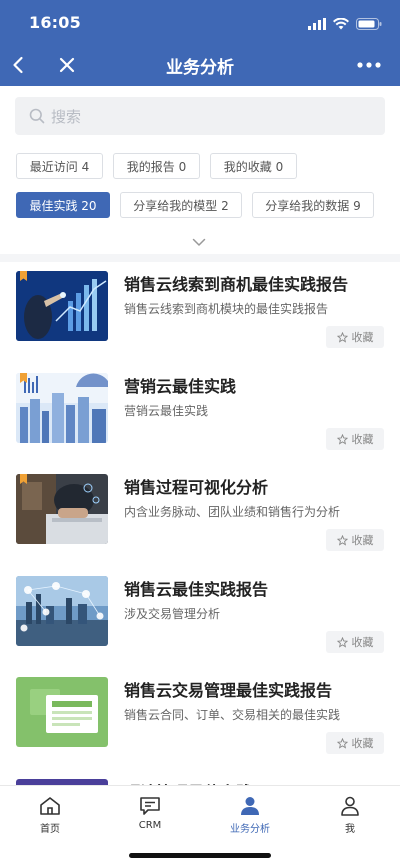 Image resolution: width=400 pixels, height=867 pixels. I want to click on tab-me: 我, so click(350, 815).